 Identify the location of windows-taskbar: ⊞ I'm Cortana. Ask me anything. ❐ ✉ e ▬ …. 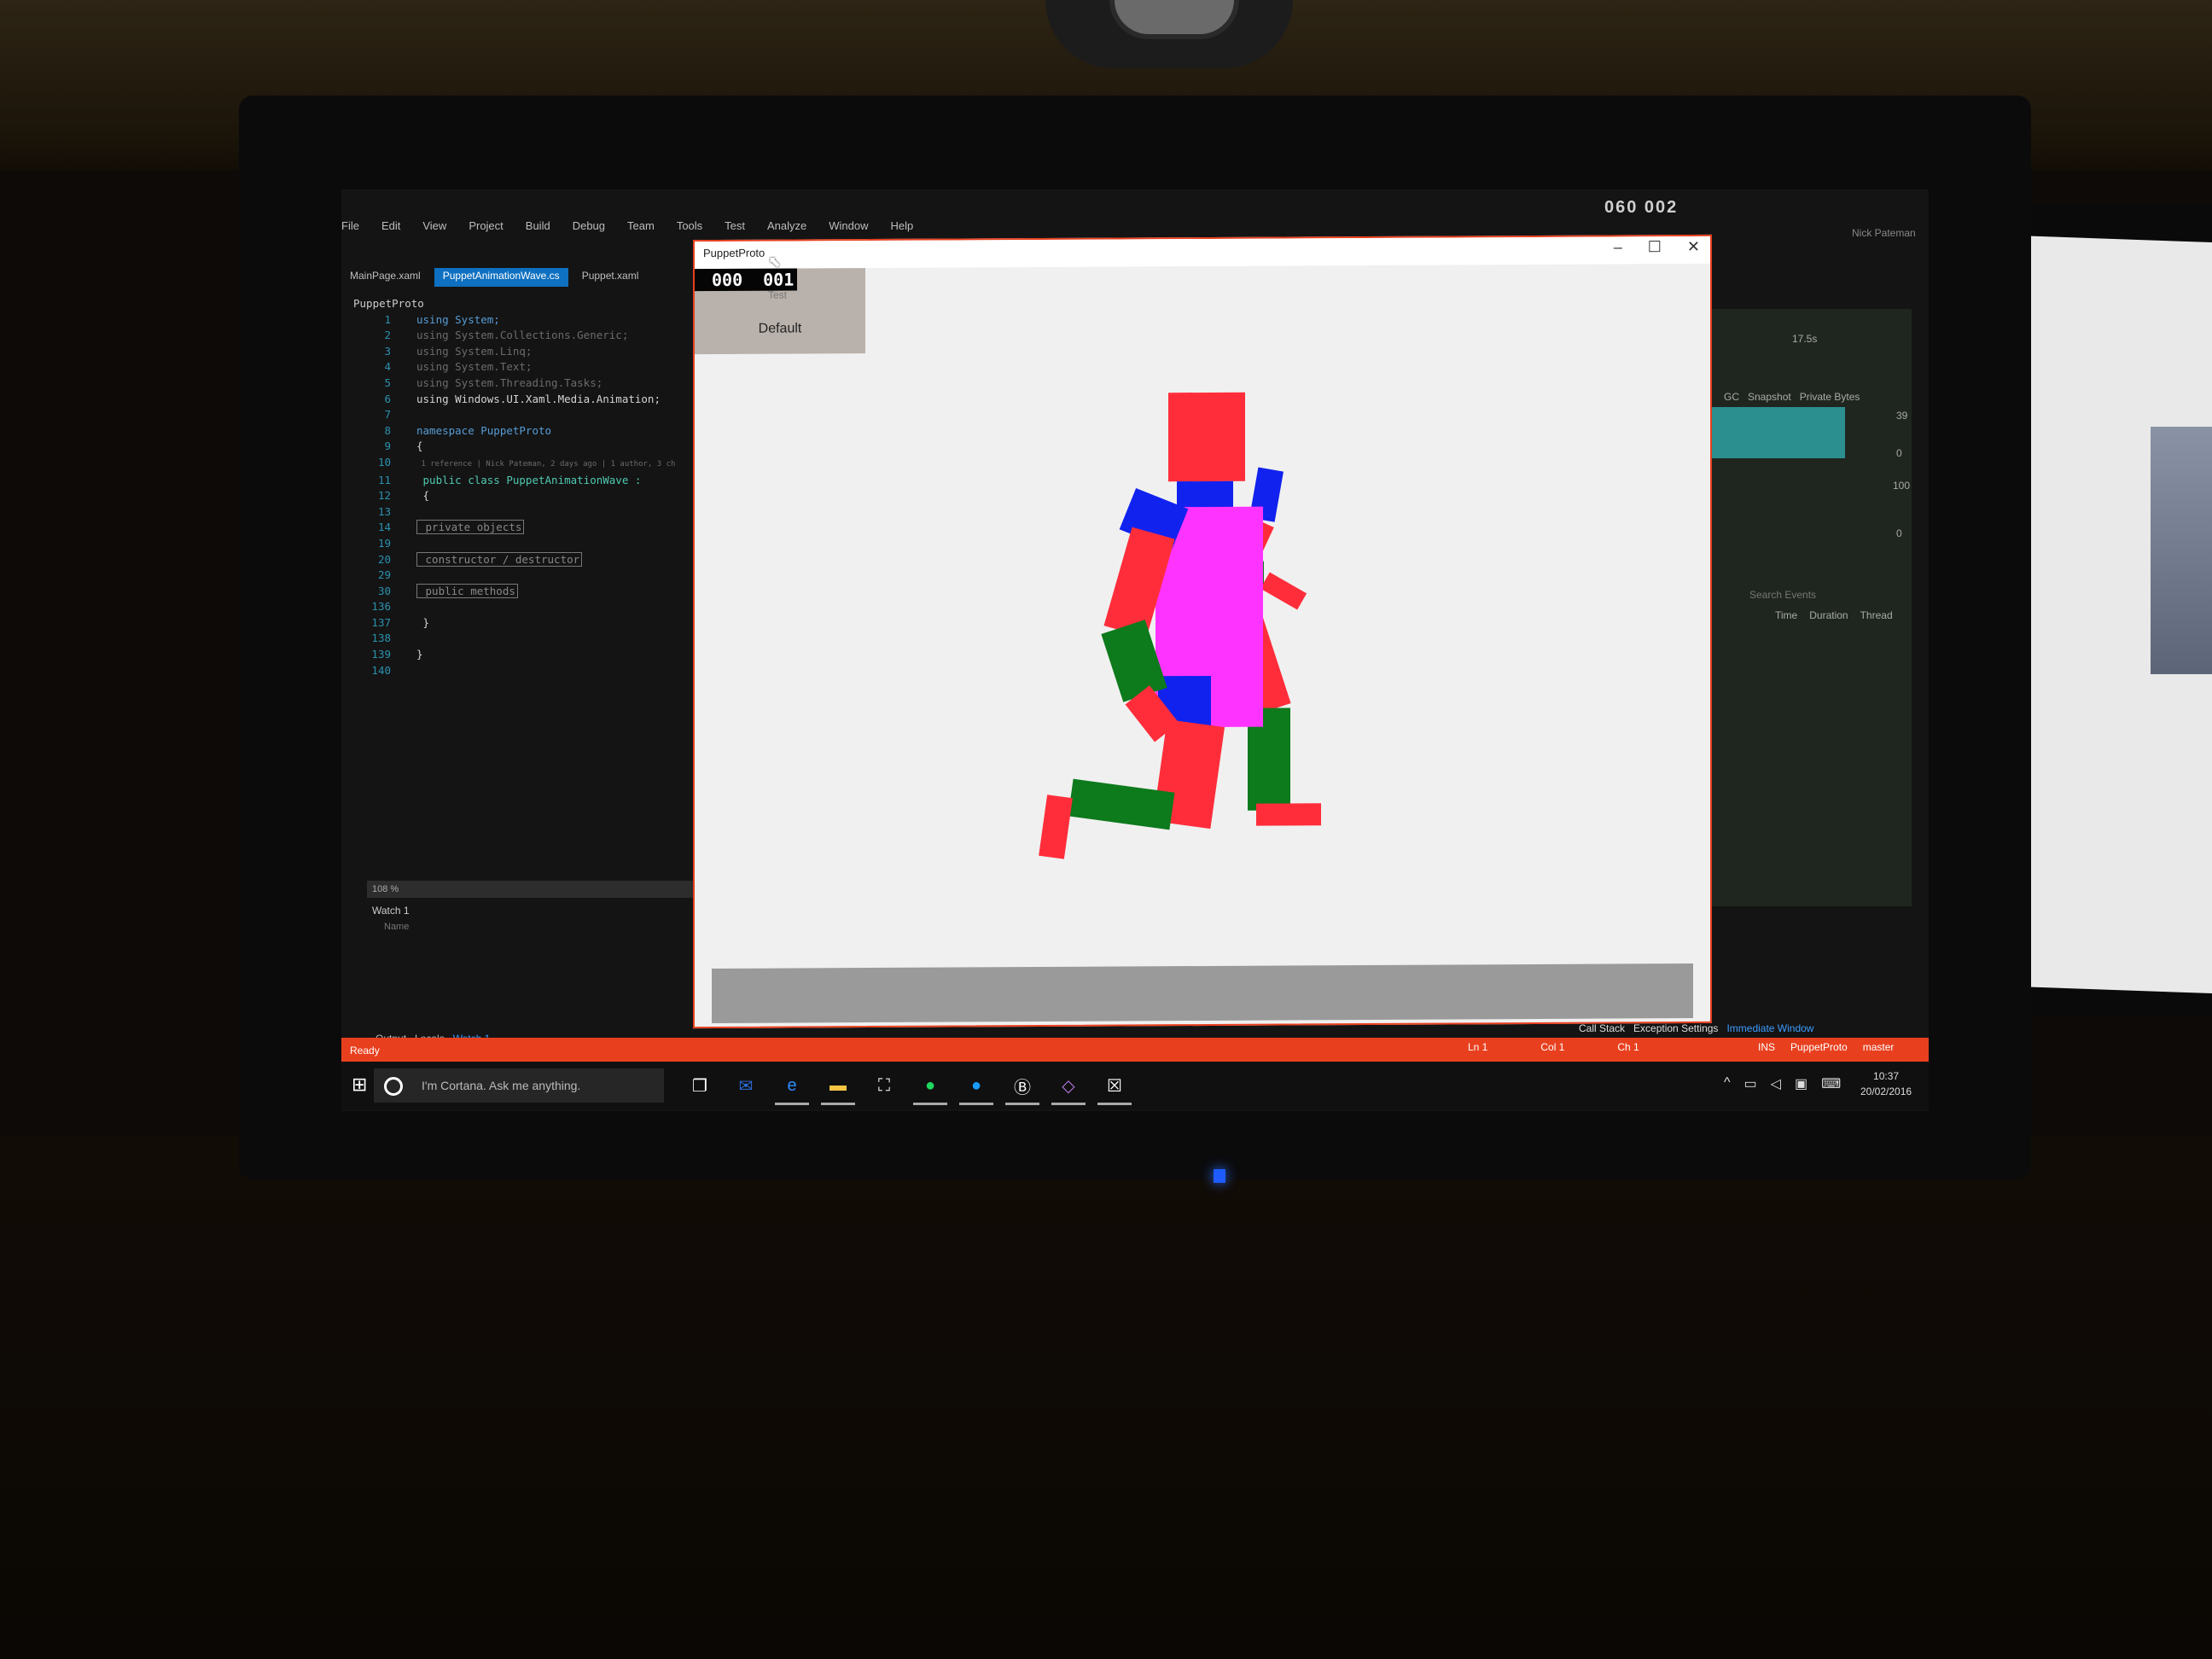
(1135, 1085).